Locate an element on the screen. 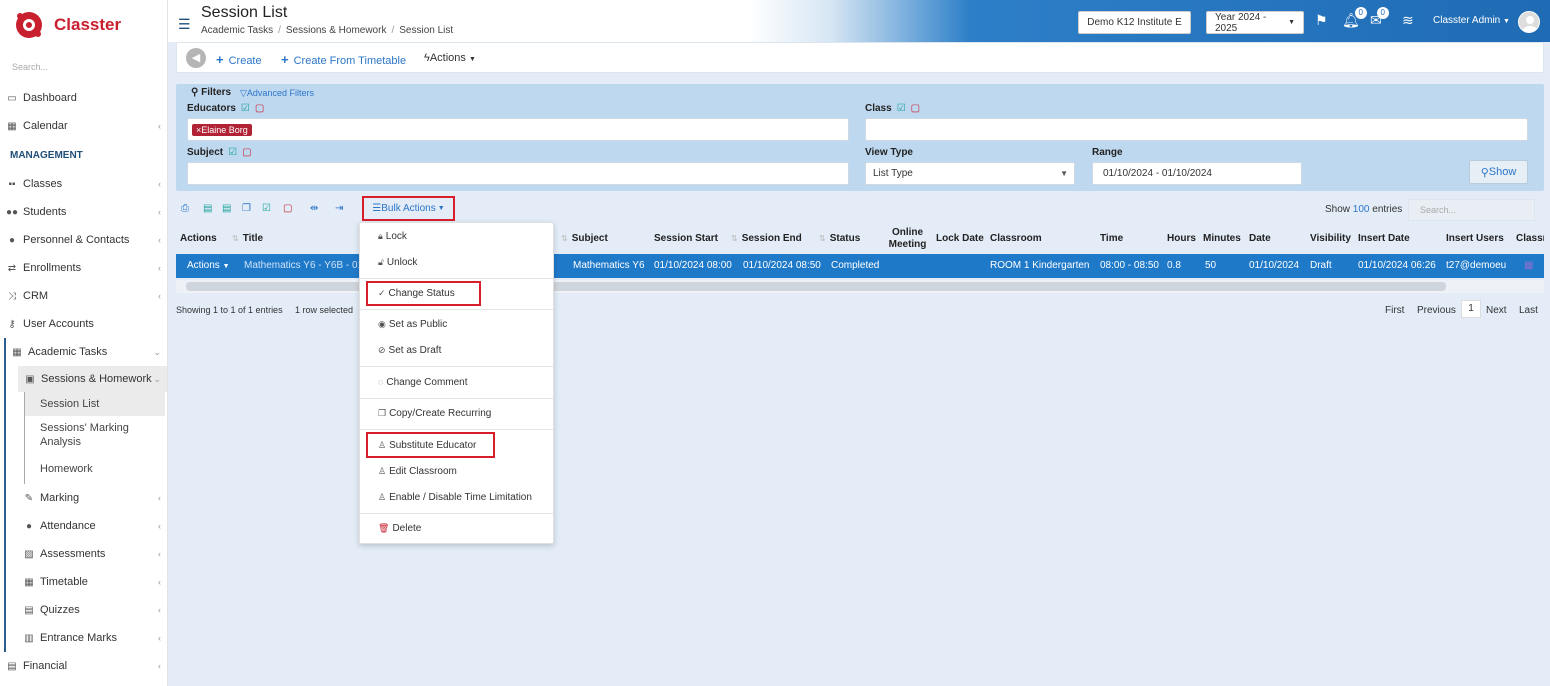 This screenshot has width=1550, height=686. copy-icon: ❐ is located at coordinates (246, 208).